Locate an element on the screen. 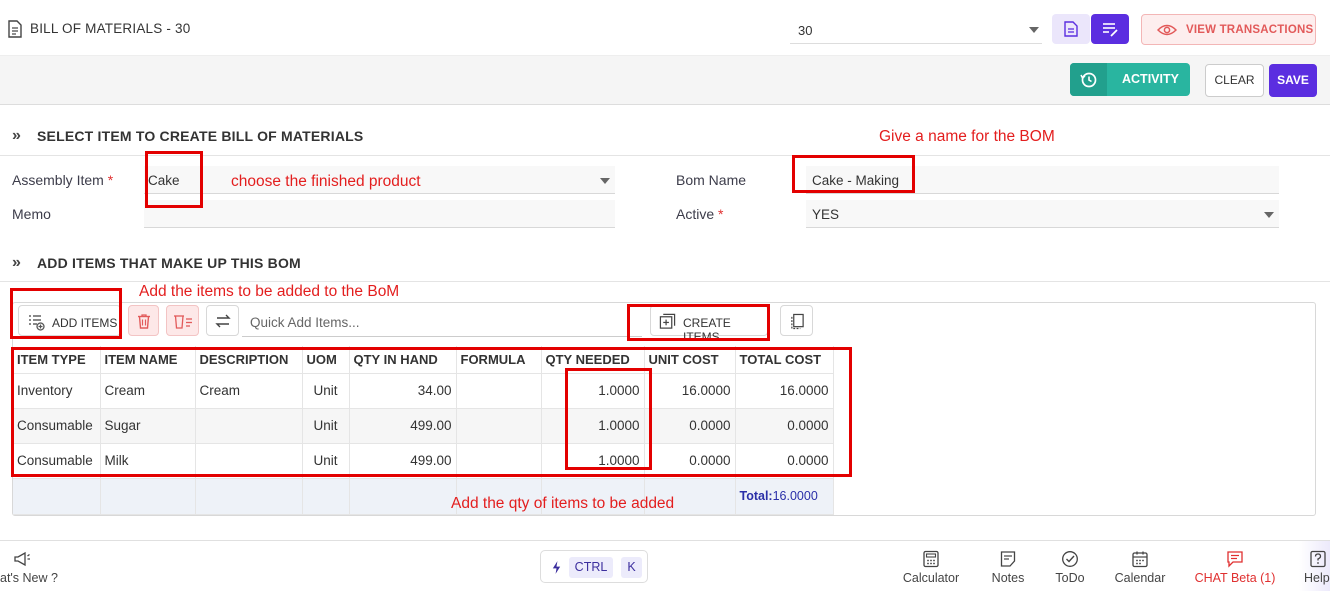  eye-icon is located at coordinates (1167, 30).